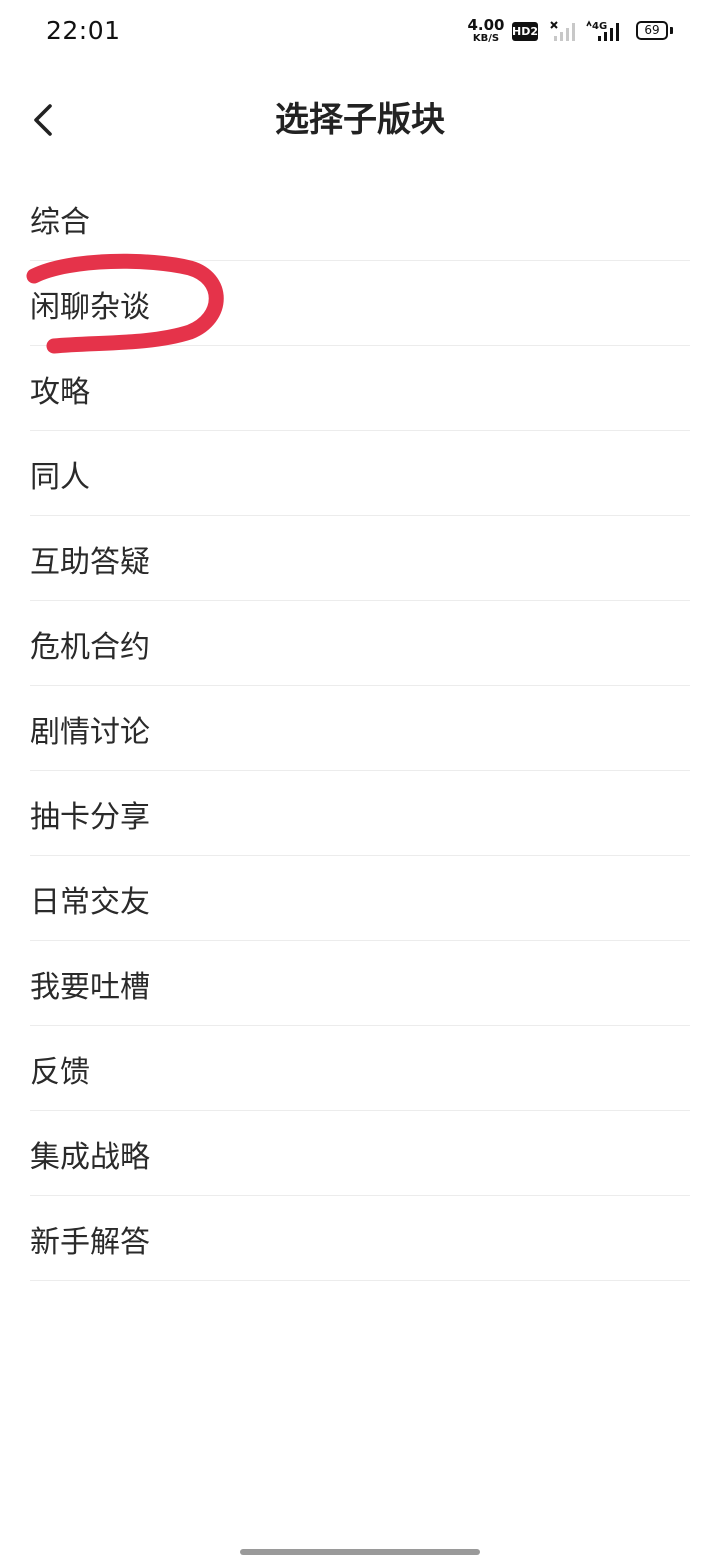 Image resolution: width=720 pixels, height=1560 pixels. What do you see at coordinates (90, 732) in the screenshot?
I see `list-item-label: 剧情讨论` at bounding box center [90, 732].